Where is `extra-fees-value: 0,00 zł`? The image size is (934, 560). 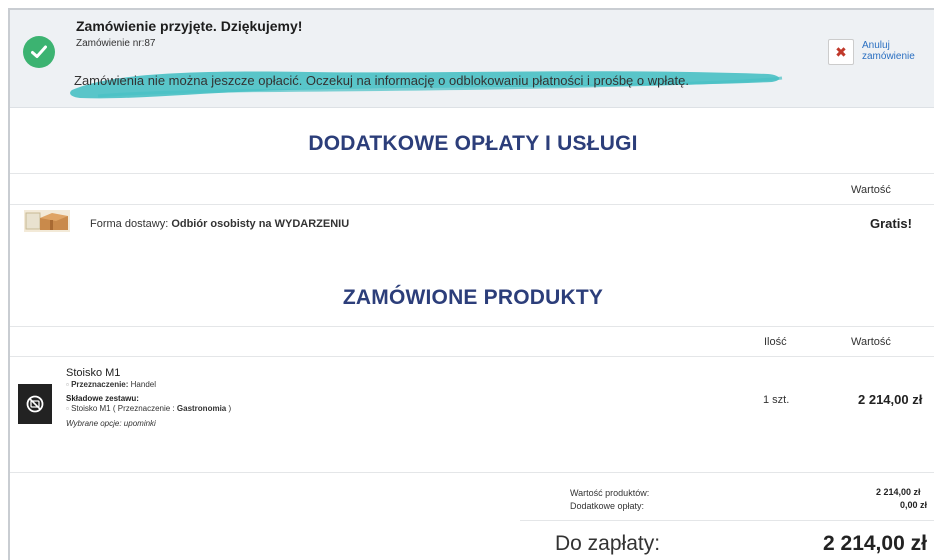 extra-fees-value: 0,00 zł is located at coordinates (914, 505).